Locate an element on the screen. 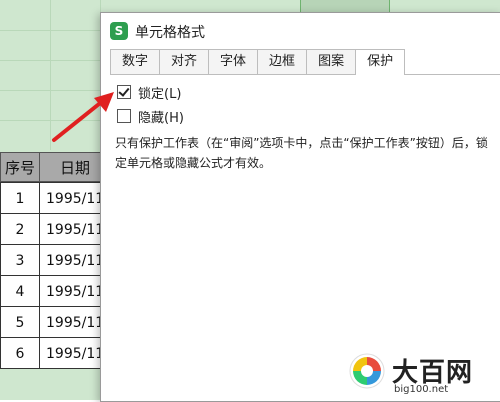 This screenshot has height=402, width=500. table-row: 3 1995/11 is located at coordinates (50, 260).